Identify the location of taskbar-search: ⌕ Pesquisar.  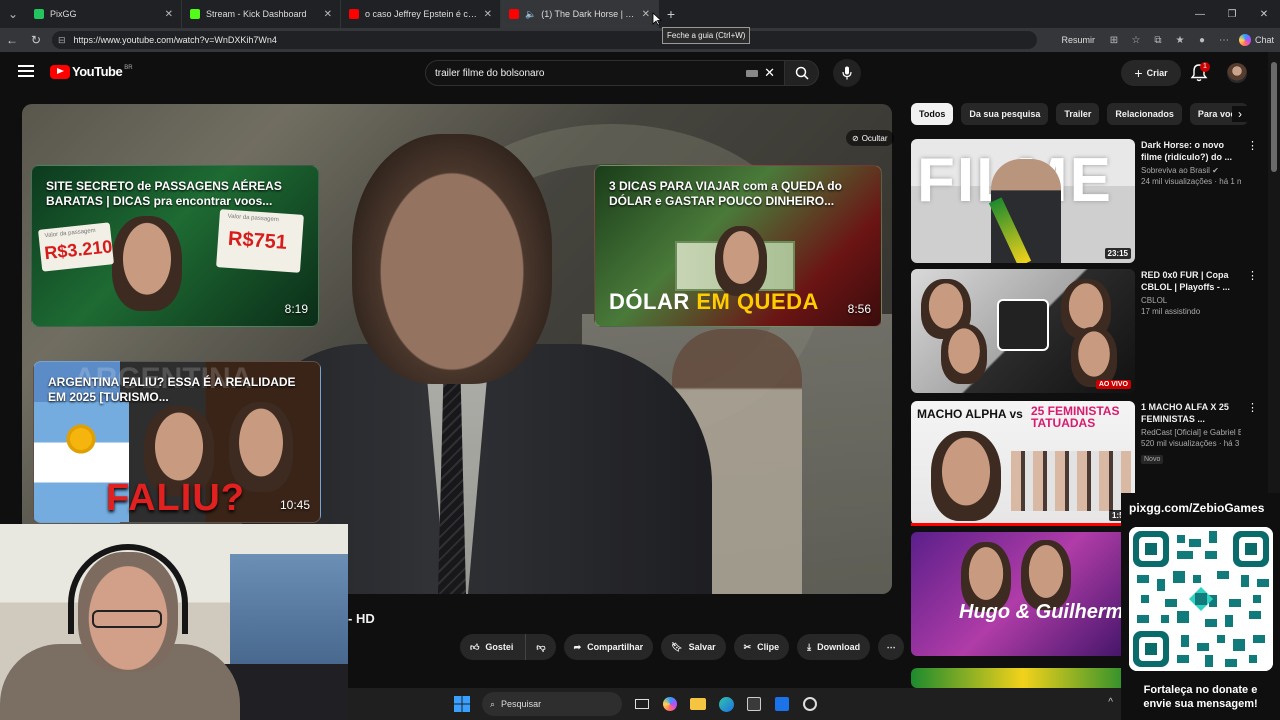
(552, 704).